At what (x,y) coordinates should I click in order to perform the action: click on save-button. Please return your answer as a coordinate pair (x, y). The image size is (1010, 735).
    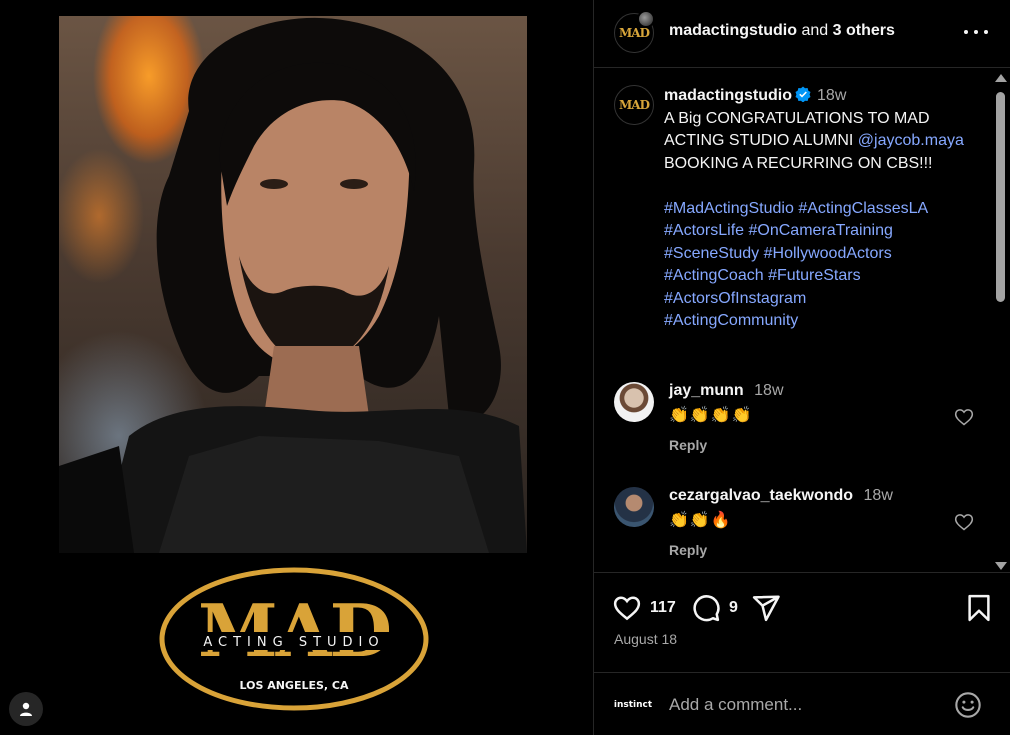
    Looking at the image, I should click on (979, 608).